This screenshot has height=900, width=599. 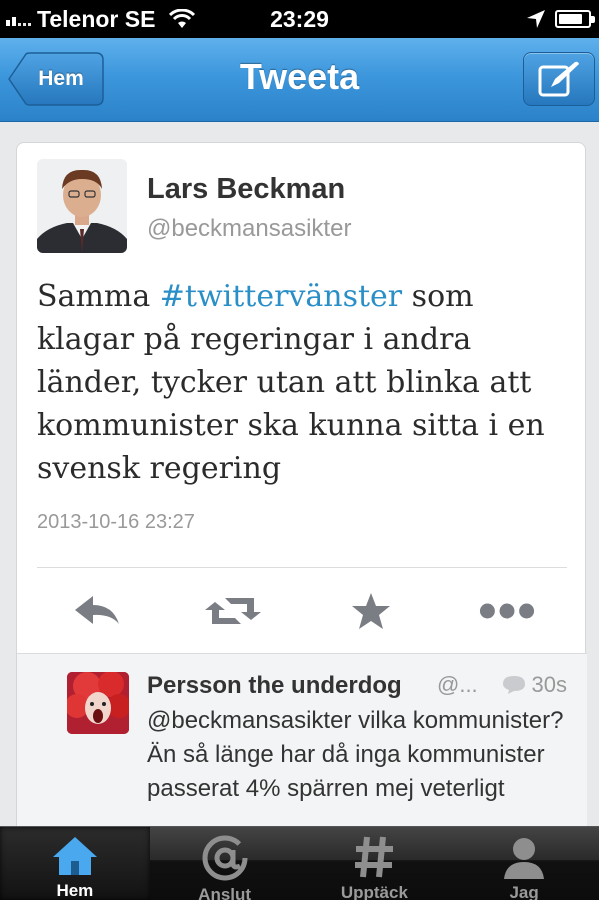 I want to click on signal-strength-icon, so click(x=18, y=19).